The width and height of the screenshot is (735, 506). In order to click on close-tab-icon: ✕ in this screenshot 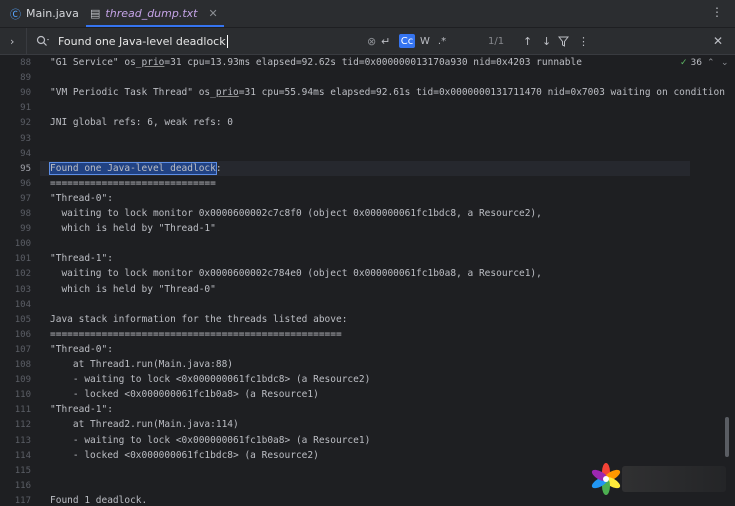, I will do `click(213, 13)`.